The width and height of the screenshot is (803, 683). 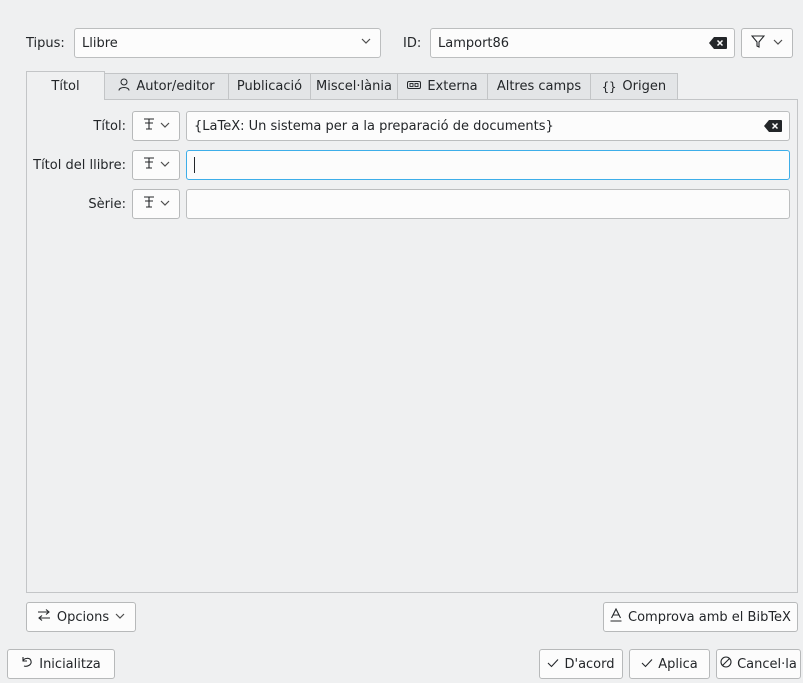 What do you see at coordinates (227, 43) in the screenshot?
I see `type-combobox: Llibre` at bounding box center [227, 43].